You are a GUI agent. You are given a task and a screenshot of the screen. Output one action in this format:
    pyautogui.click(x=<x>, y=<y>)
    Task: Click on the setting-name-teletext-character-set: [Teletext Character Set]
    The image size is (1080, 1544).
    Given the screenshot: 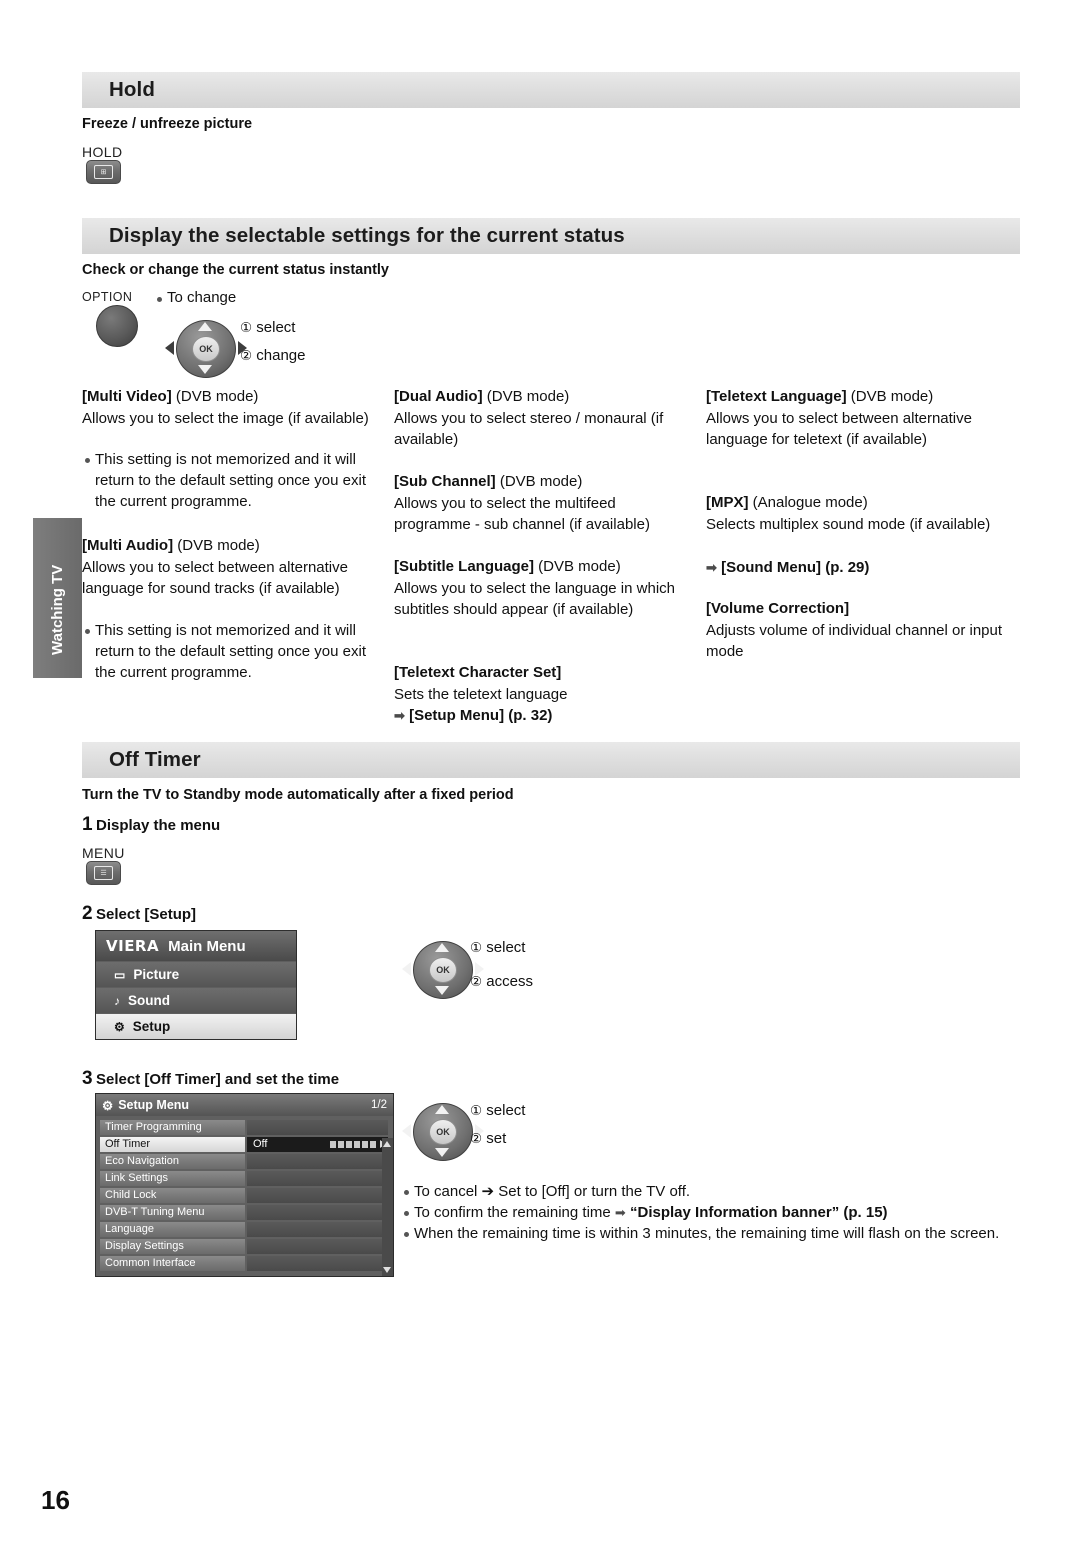 What is the action you would take?
    pyautogui.click(x=478, y=672)
    